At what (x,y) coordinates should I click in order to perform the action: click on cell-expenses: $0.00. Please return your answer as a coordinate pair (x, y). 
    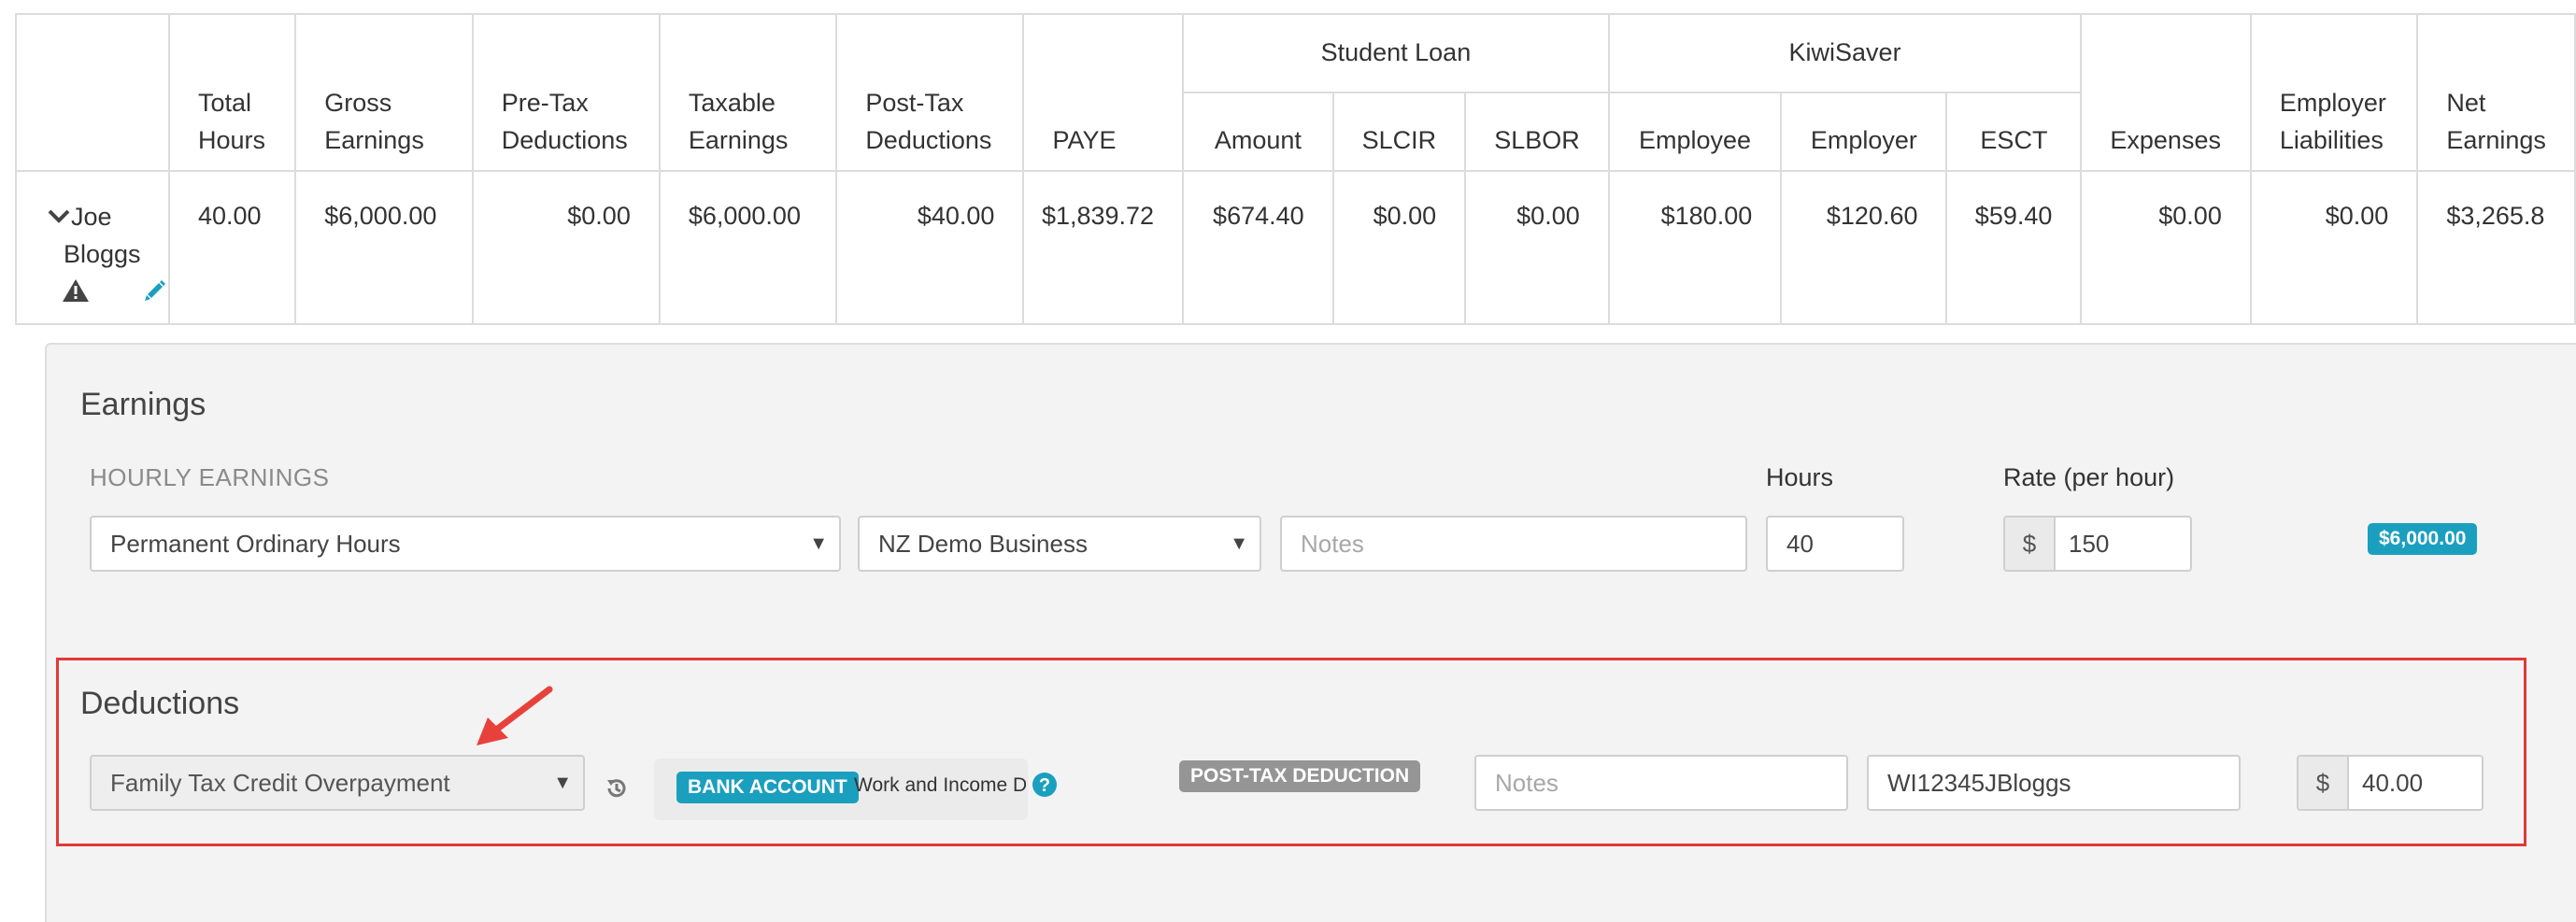
    Looking at the image, I should click on (2166, 247).